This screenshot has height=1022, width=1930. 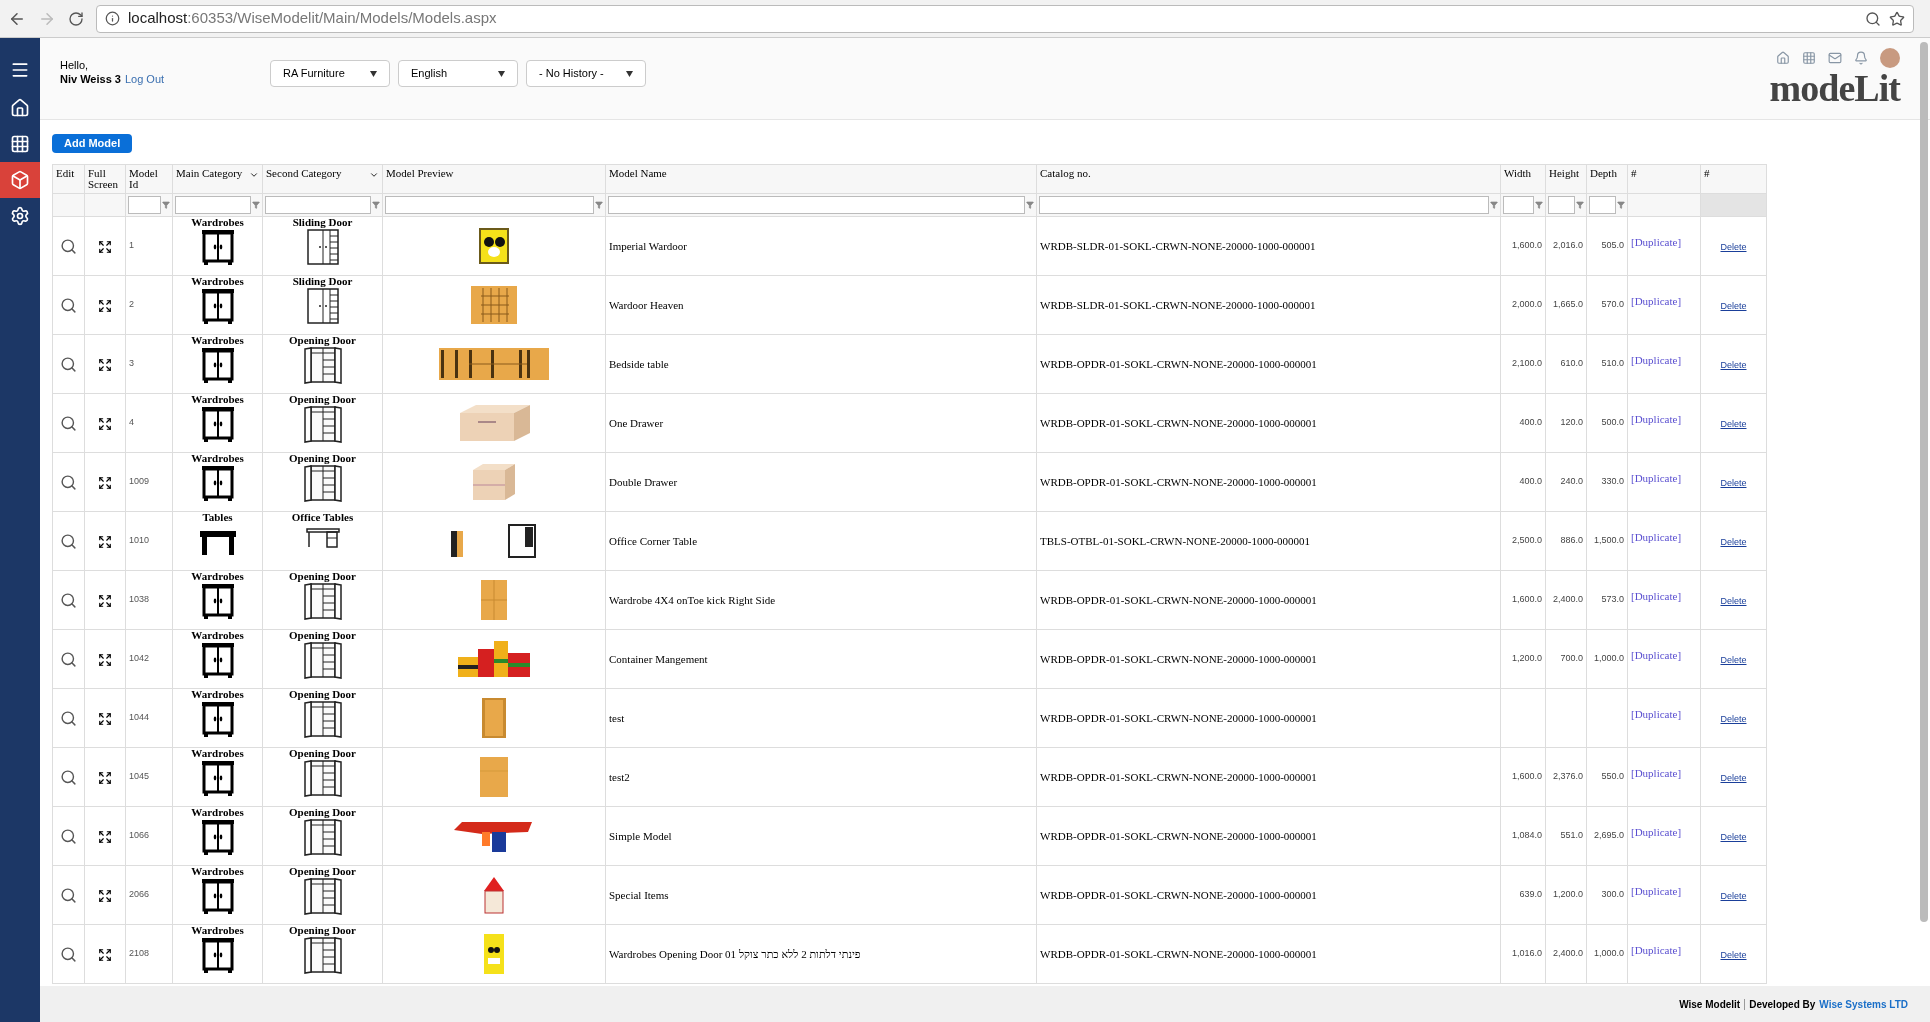 I want to click on table-cell: 1044, so click(x=139, y=717).